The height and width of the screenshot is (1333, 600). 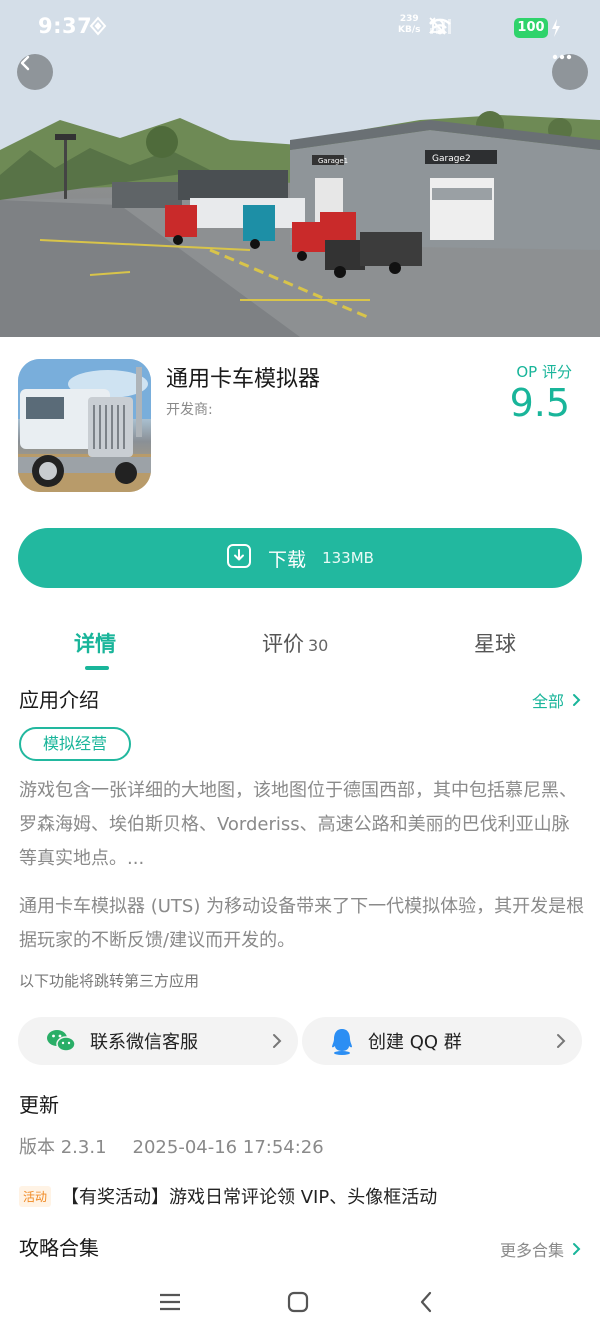 I want to click on guides-title: 攻略合集, so click(x=59, y=1248).